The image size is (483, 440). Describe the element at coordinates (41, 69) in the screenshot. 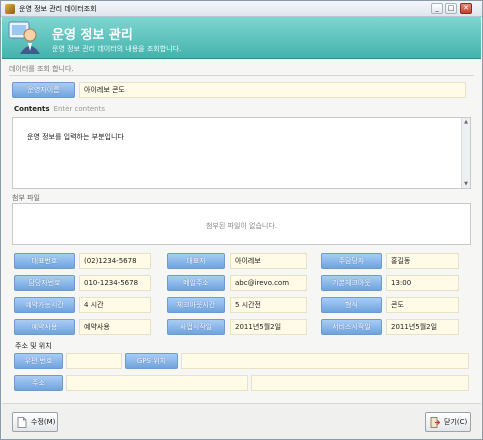

I see `status-notice: 데이터를 조회 합니다.` at that location.